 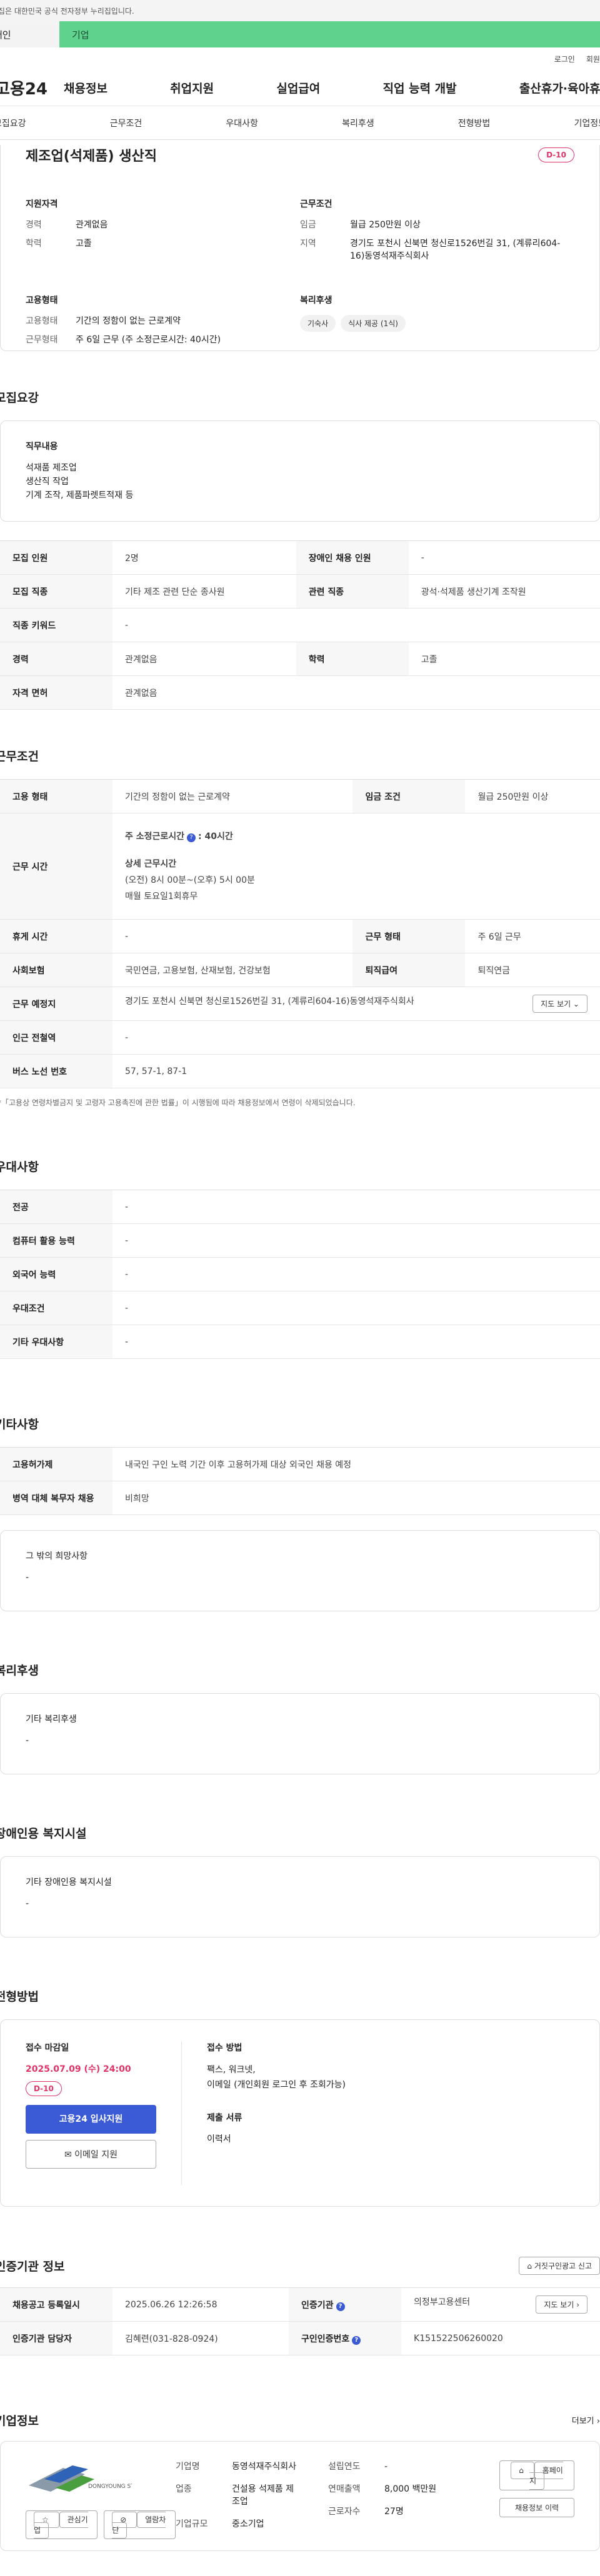 I want to click on table-row: 병역 대체 복무자 채용 비희망, so click(x=300, y=1498).